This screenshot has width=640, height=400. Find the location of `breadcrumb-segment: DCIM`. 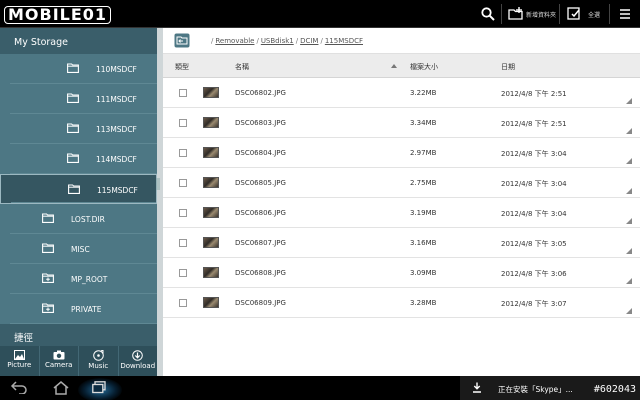

breadcrumb-segment: DCIM is located at coordinates (309, 41).